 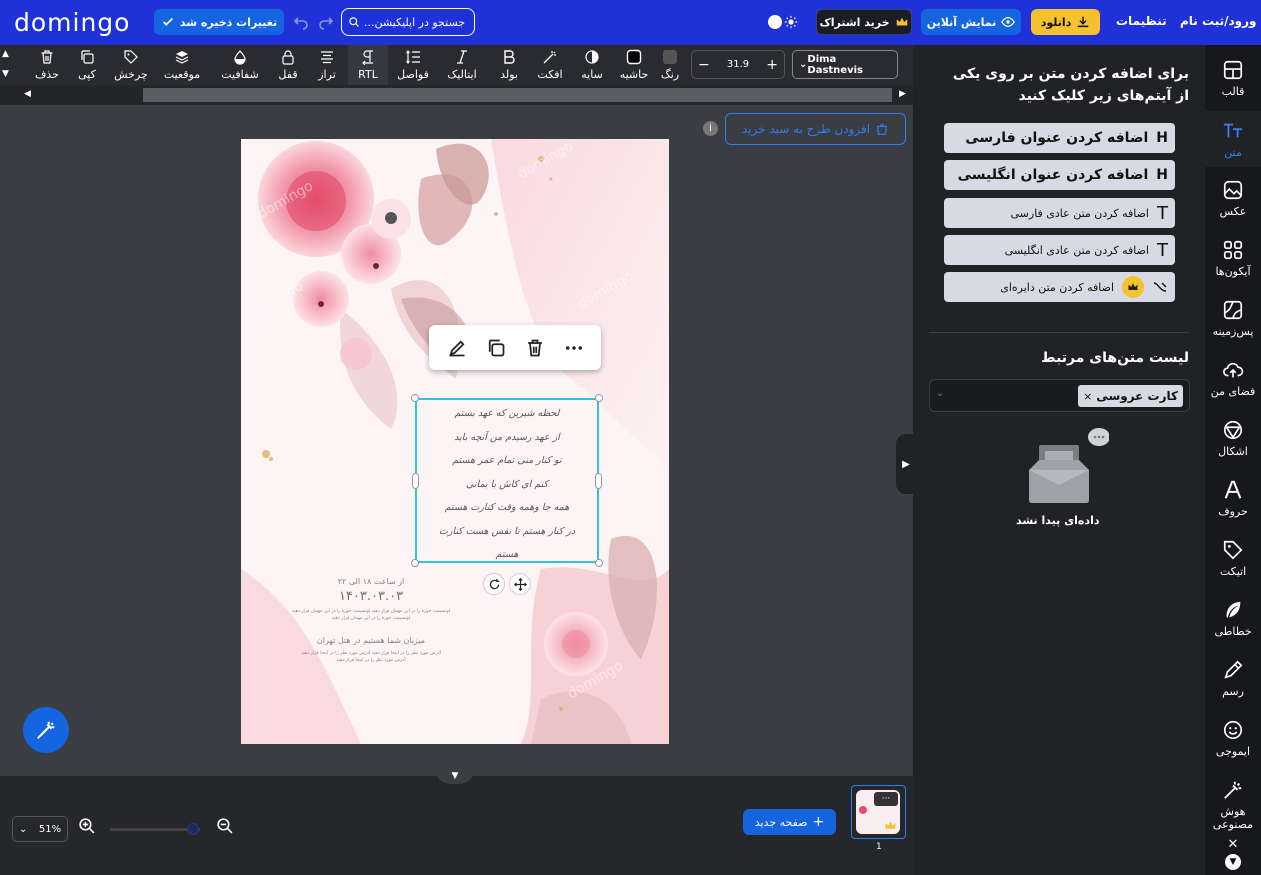 I want to click on move-handle, so click(x=520, y=584).